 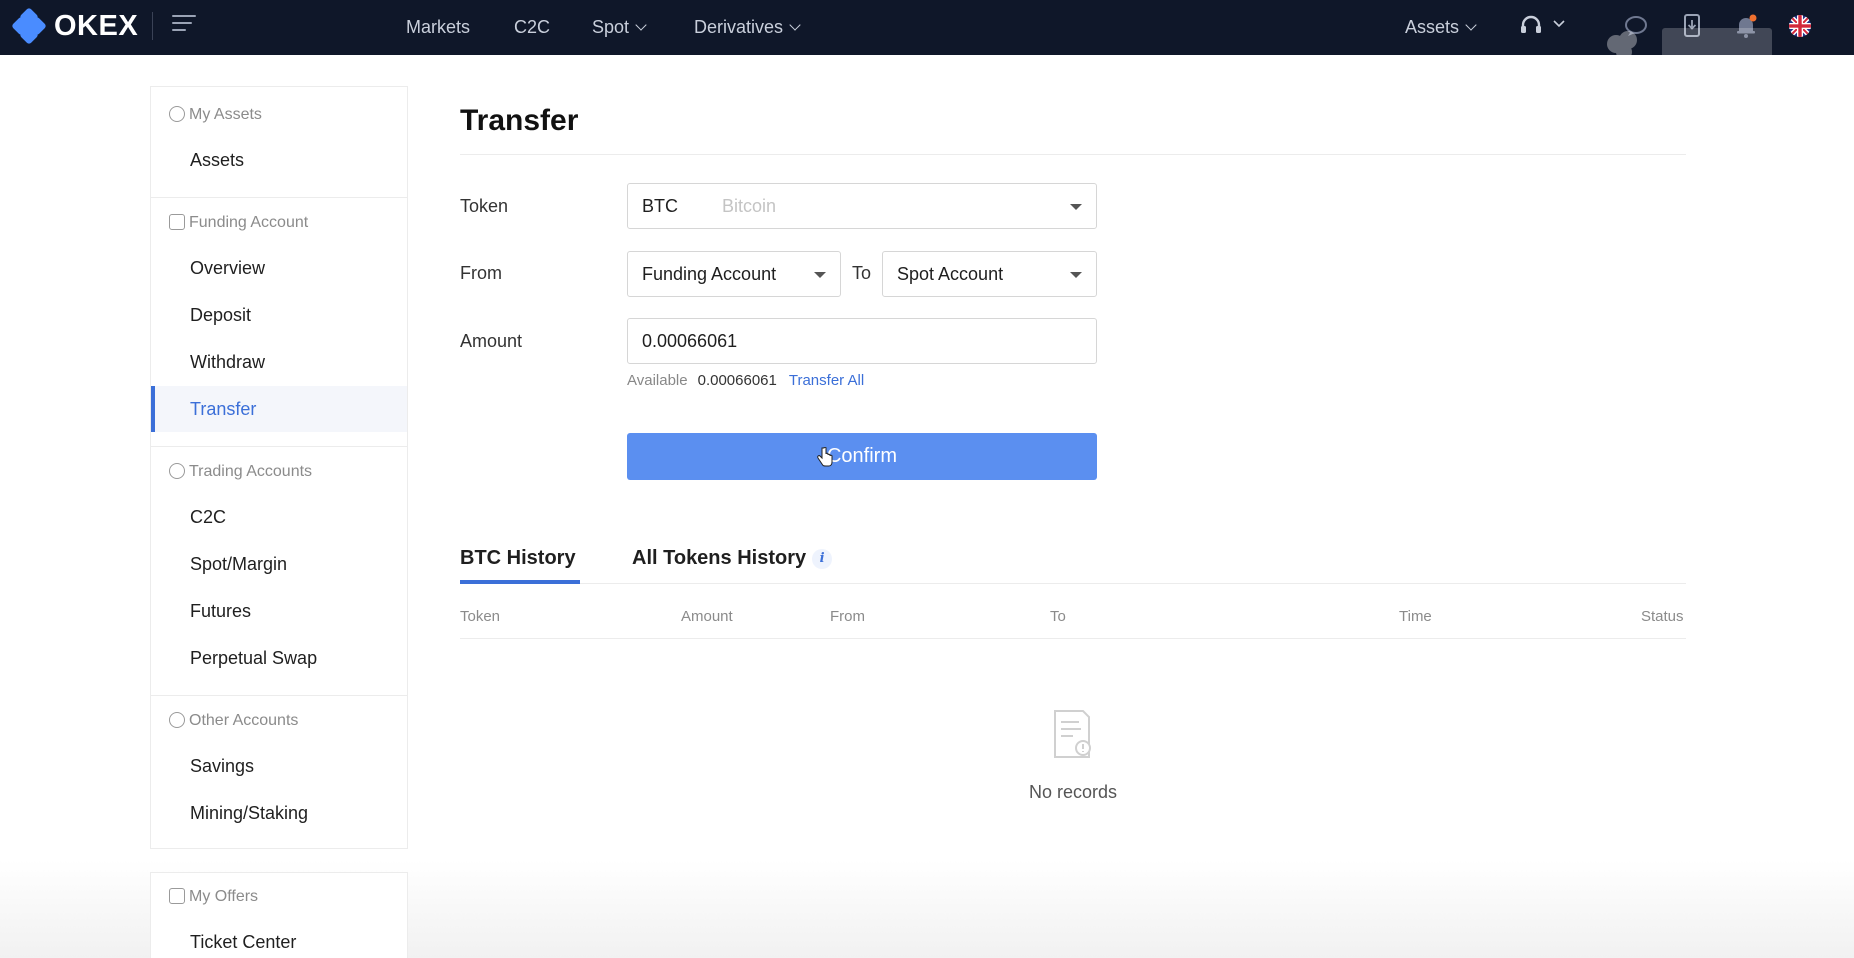 I want to click on nav-markets: Markets, so click(x=438, y=27).